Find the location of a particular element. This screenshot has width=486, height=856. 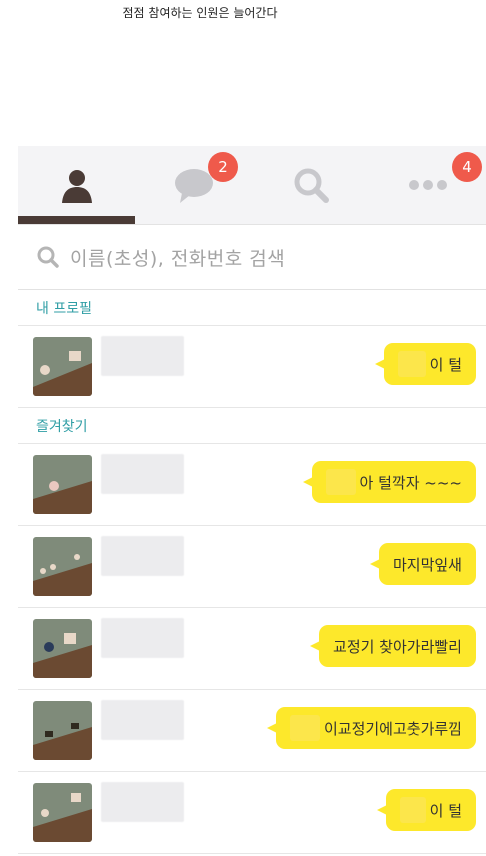

more-badge: 4 is located at coordinates (467, 167).